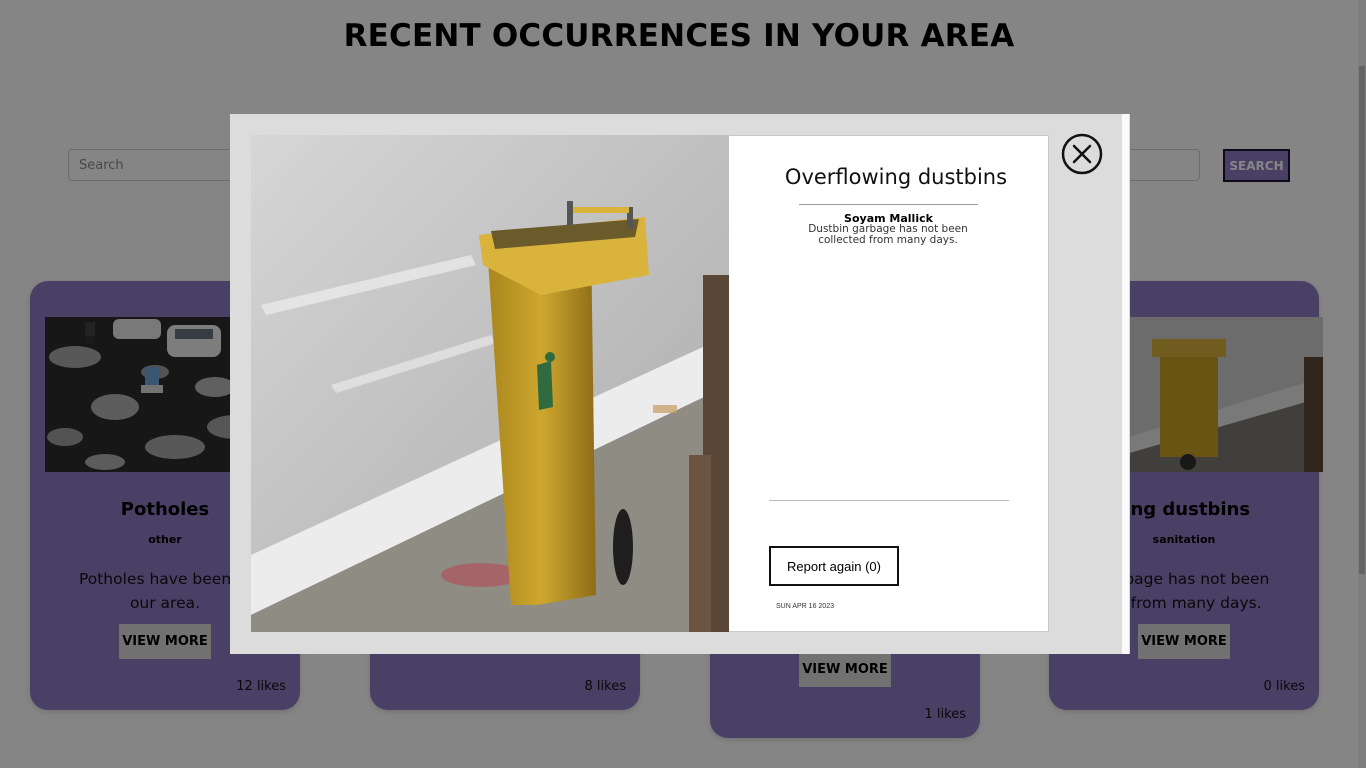 This screenshot has width=1366, height=768. Describe the element at coordinates (888, 240) in the screenshot. I see `modal-description-line: collected from many days.` at that location.